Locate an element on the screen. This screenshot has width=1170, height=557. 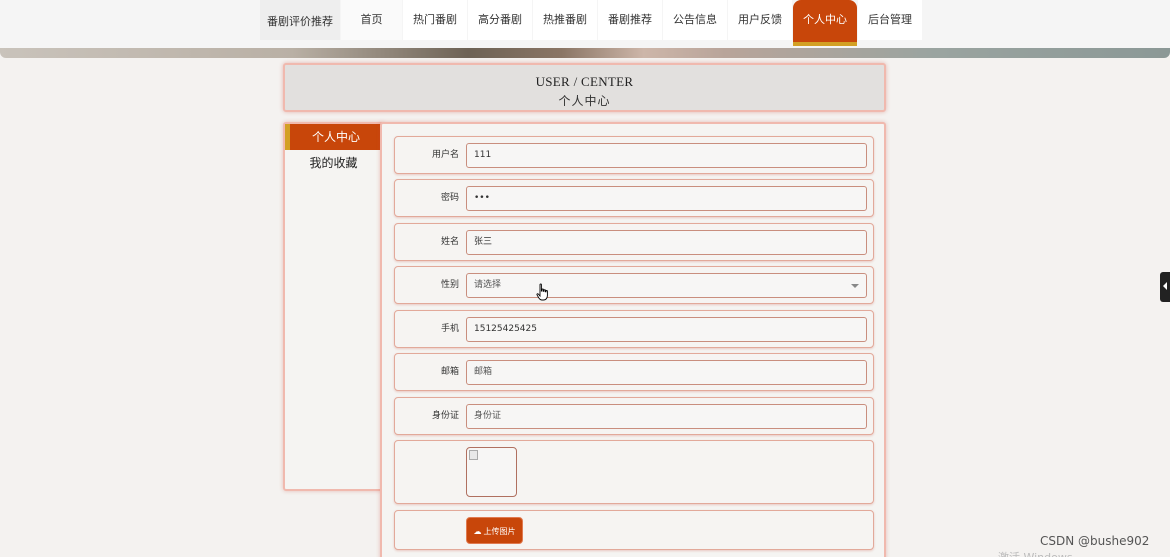
nav-item-feedback: 用户反馈 is located at coordinates (760, 20).